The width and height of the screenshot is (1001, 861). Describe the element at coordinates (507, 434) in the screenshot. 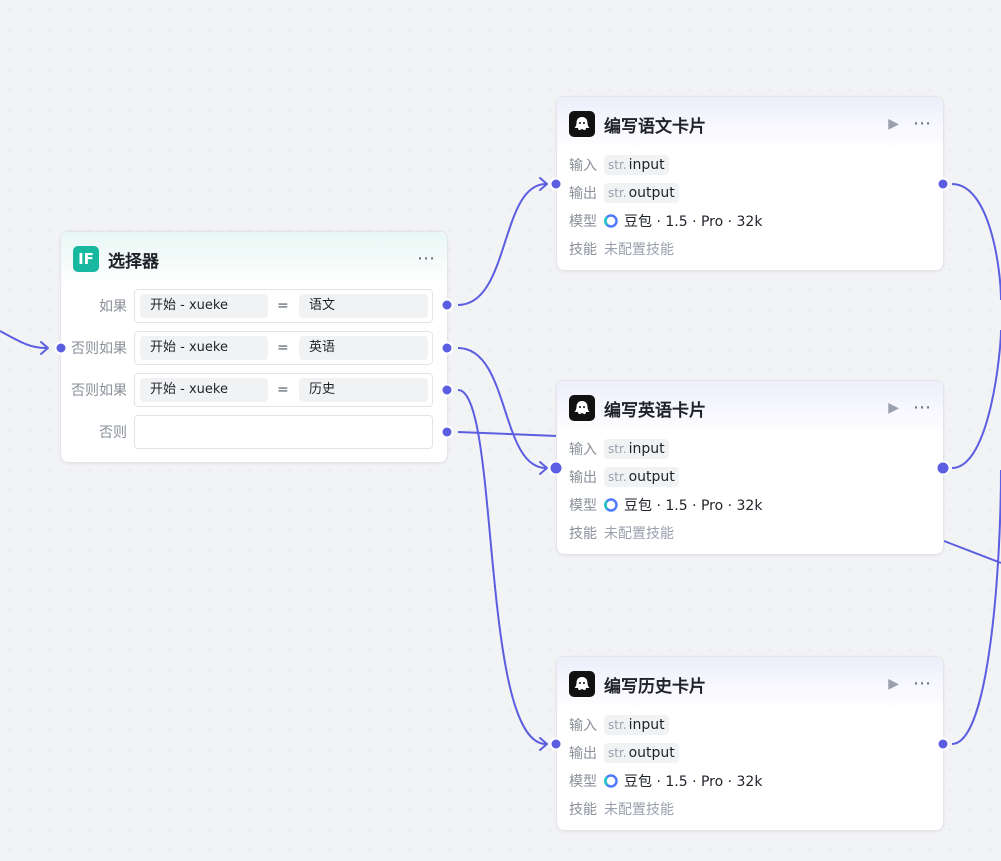

I see `edge-else-out` at that location.